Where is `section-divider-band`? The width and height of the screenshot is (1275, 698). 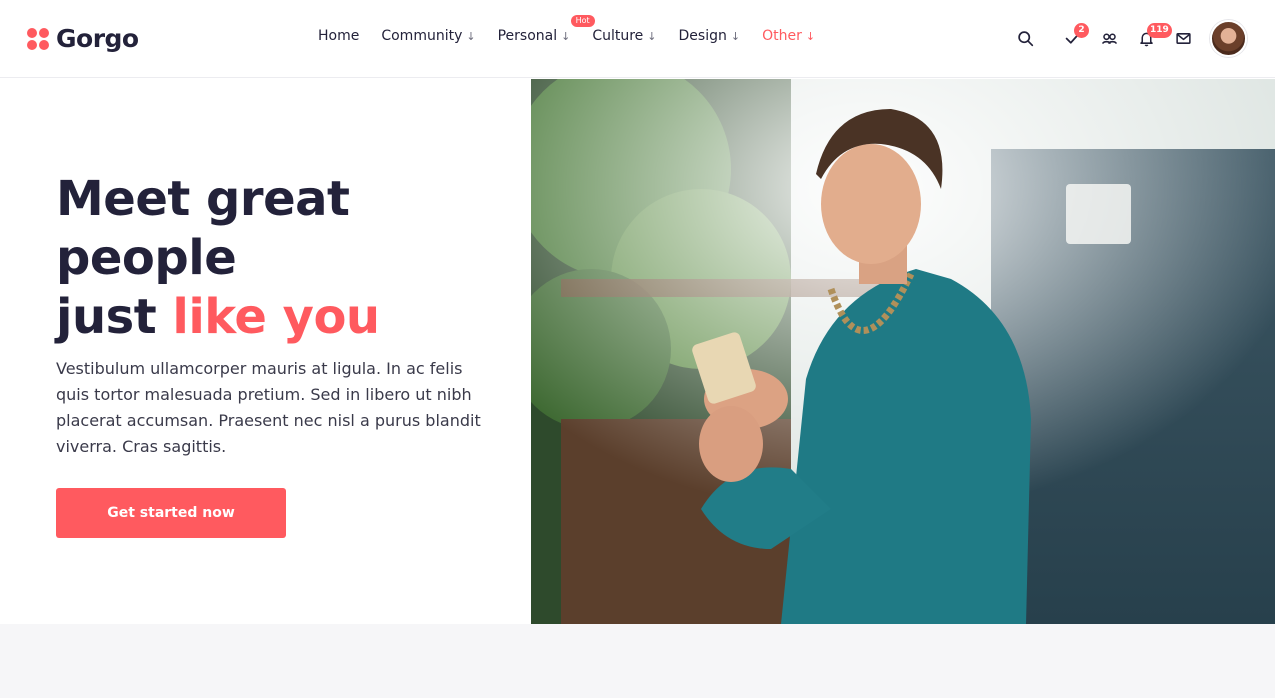
section-divider-band is located at coordinates (637, 661).